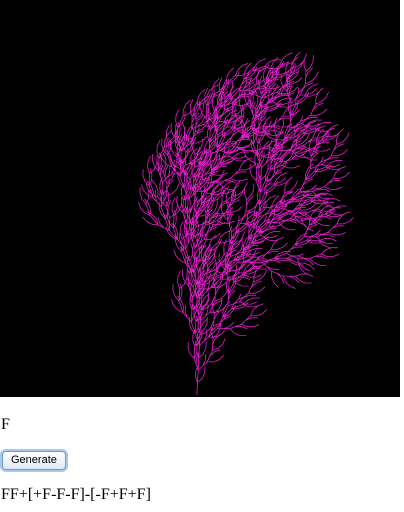 This screenshot has height=512, width=404. I want to click on generate-button: Generate, so click(34, 460).